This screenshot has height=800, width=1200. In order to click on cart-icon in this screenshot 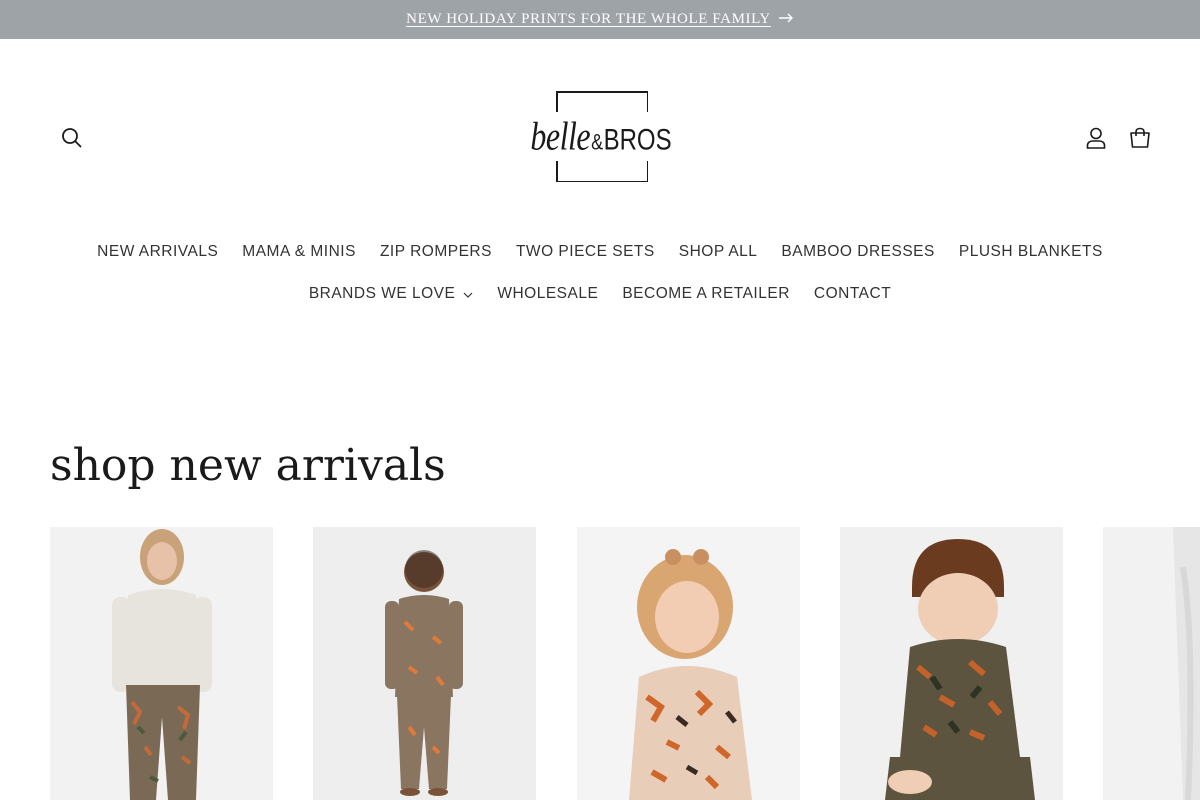, I will do `click(1140, 140)`.